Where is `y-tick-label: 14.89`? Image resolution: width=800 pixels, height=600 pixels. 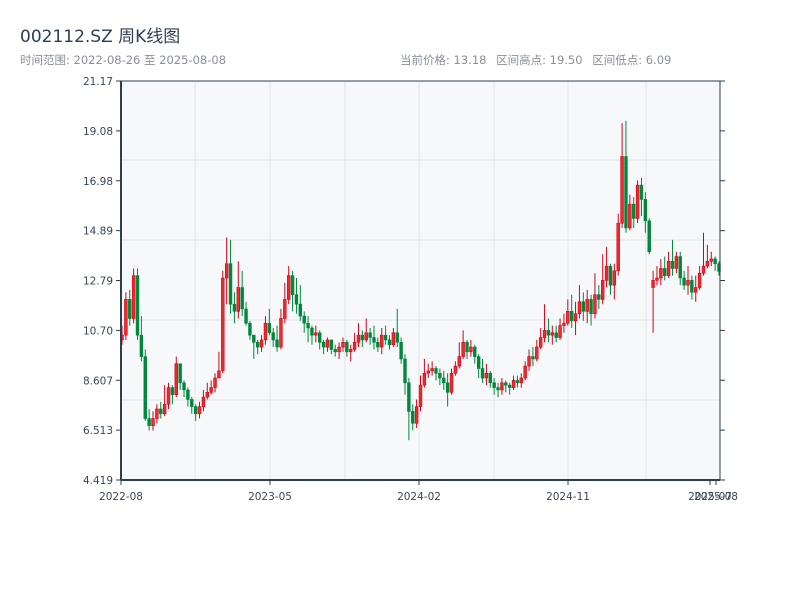
y-tick-label: 14.89 is located at coordinates (98, 232).